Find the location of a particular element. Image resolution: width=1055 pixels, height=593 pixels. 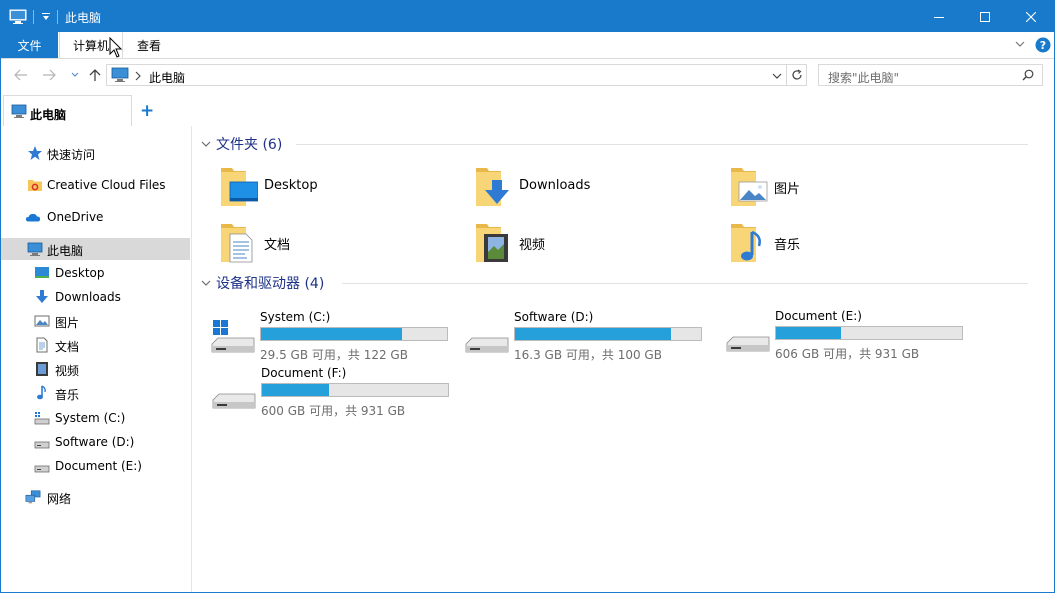

new-tab-button: + is located at coordinates (147, 111).